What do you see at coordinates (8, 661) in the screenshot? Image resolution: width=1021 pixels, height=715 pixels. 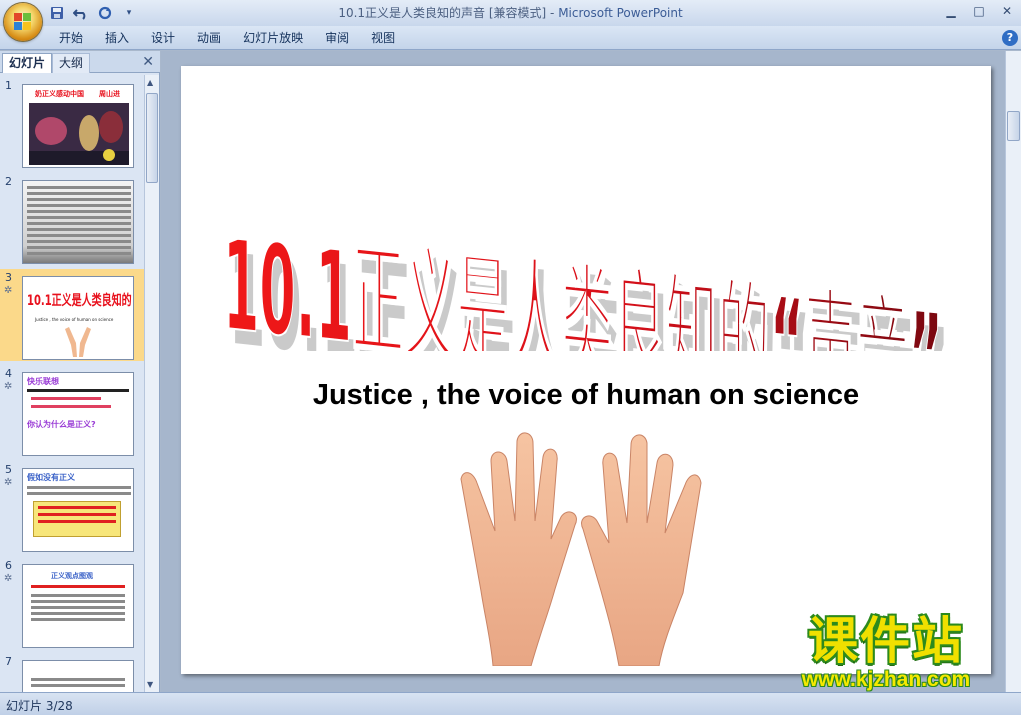 I see `thumbnail-number: 7` at bounding box center [8, 661].